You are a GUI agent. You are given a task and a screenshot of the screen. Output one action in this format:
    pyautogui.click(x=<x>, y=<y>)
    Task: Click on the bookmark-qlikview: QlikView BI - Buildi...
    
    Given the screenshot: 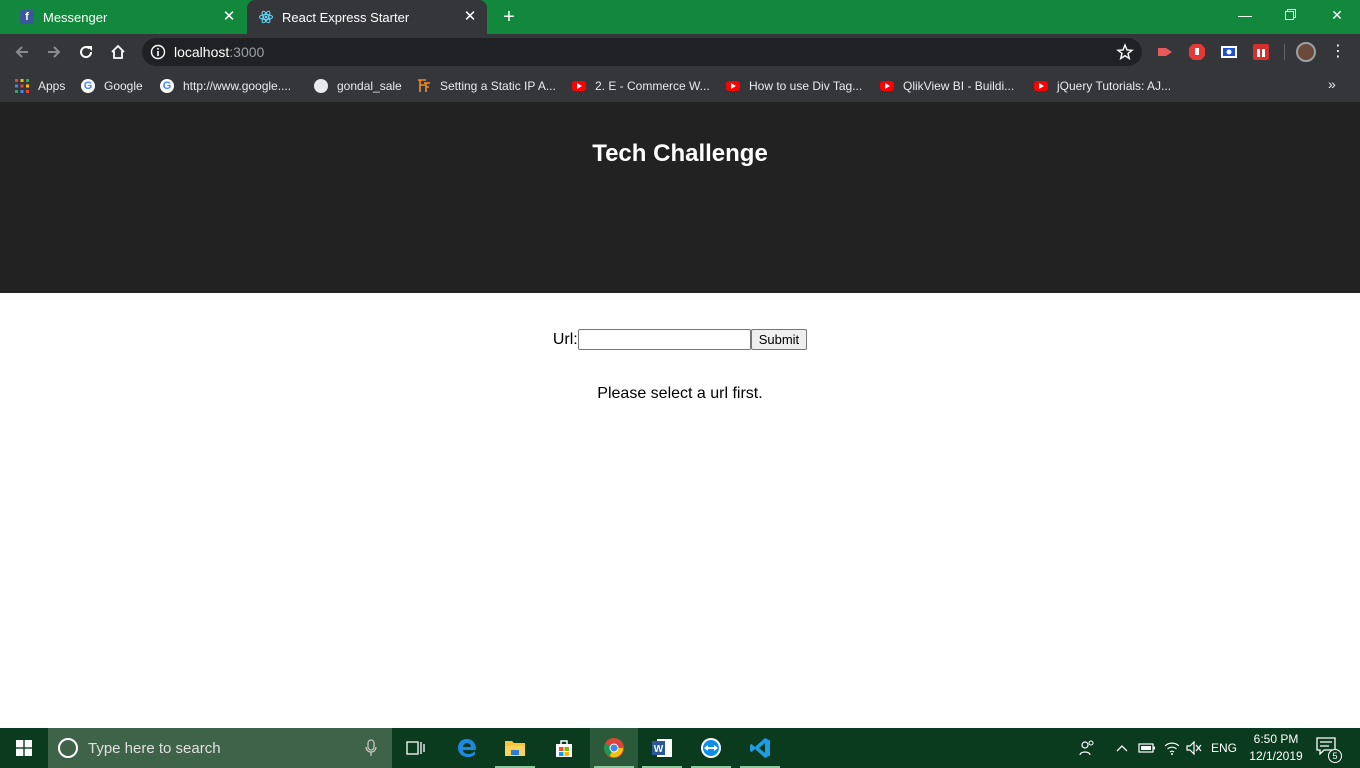 What is the action you would take?
    pyautogui.click(x=946, y=86)
    